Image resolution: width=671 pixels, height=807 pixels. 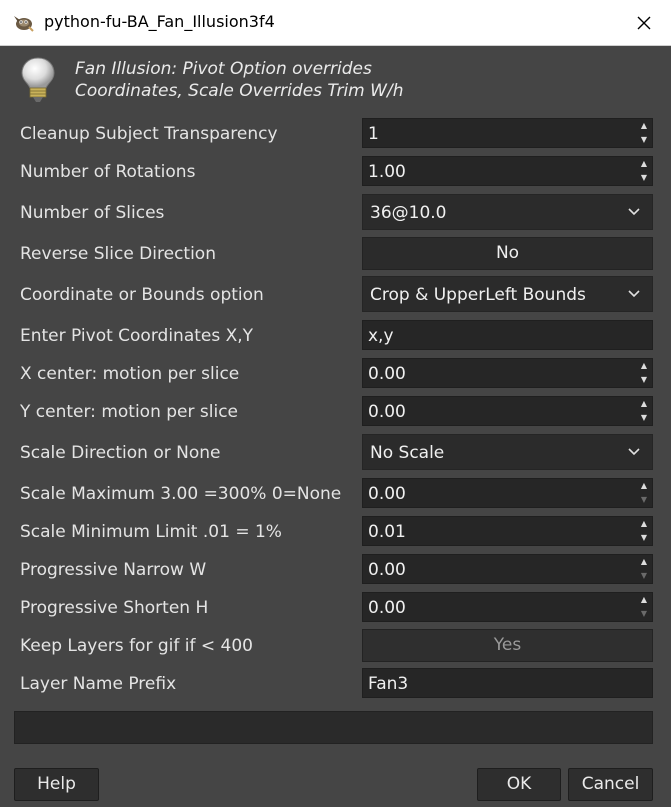 What do you see at coordinates (92, 213) in the screenshot?
I see `slices-label: Number of Slices` at bounding box center [92, 213].